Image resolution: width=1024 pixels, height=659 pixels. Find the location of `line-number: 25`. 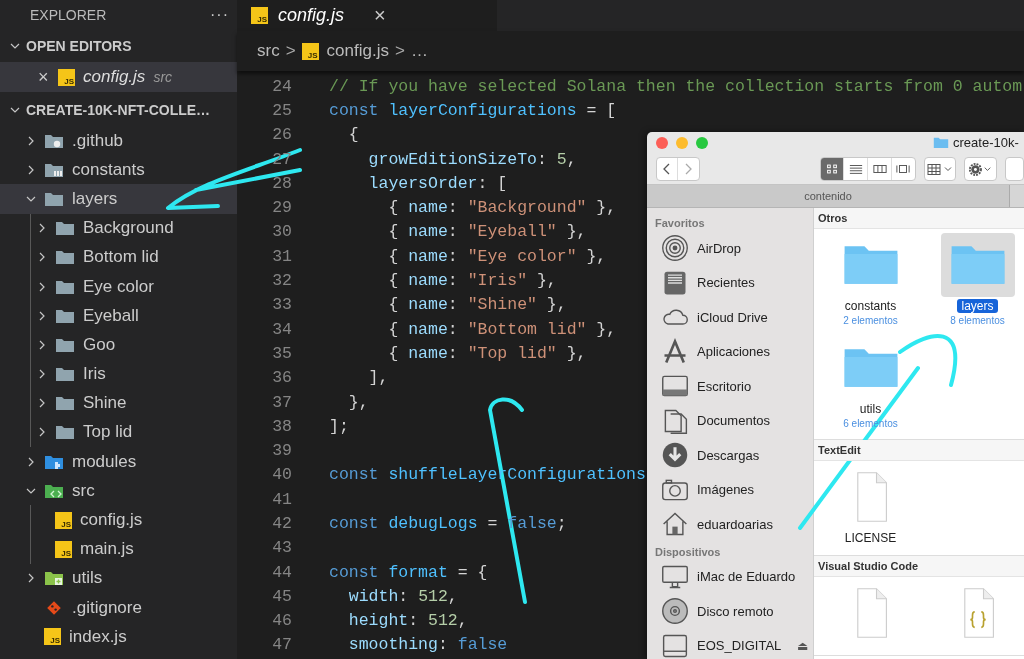

line-number: 25 is located at coordinates (281, 110).